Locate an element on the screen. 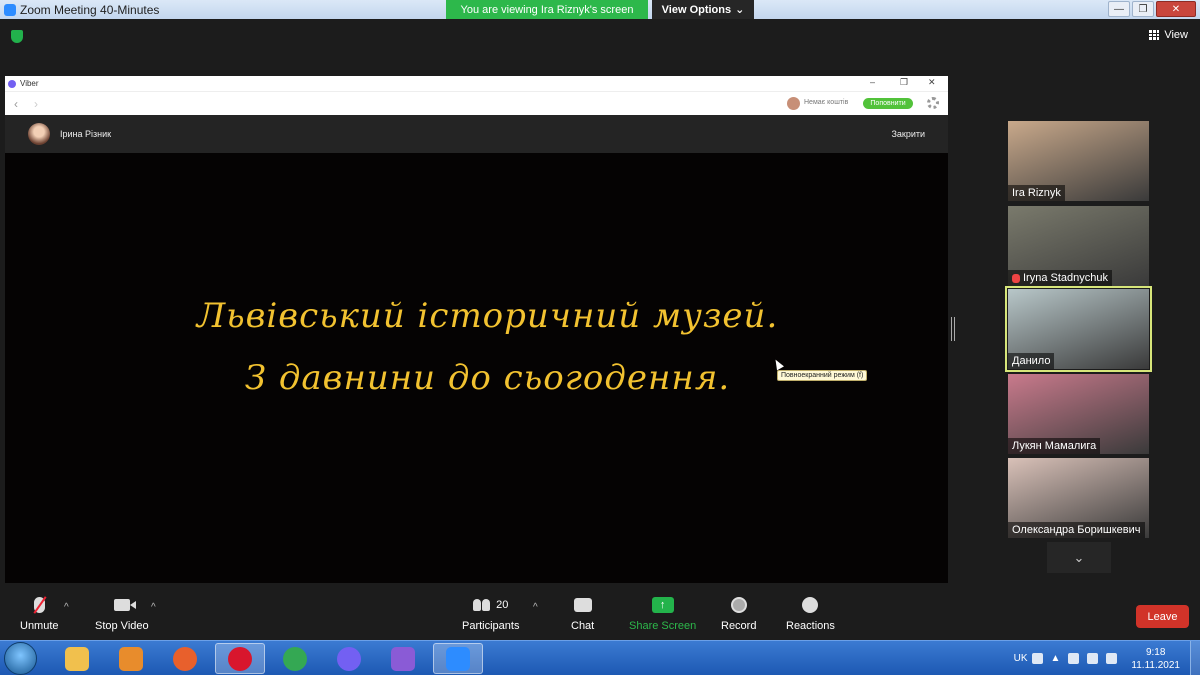 Image resolution: width=1200 pixels, height=675 pixels. chrome-icon is located at coordinates (295, 658).